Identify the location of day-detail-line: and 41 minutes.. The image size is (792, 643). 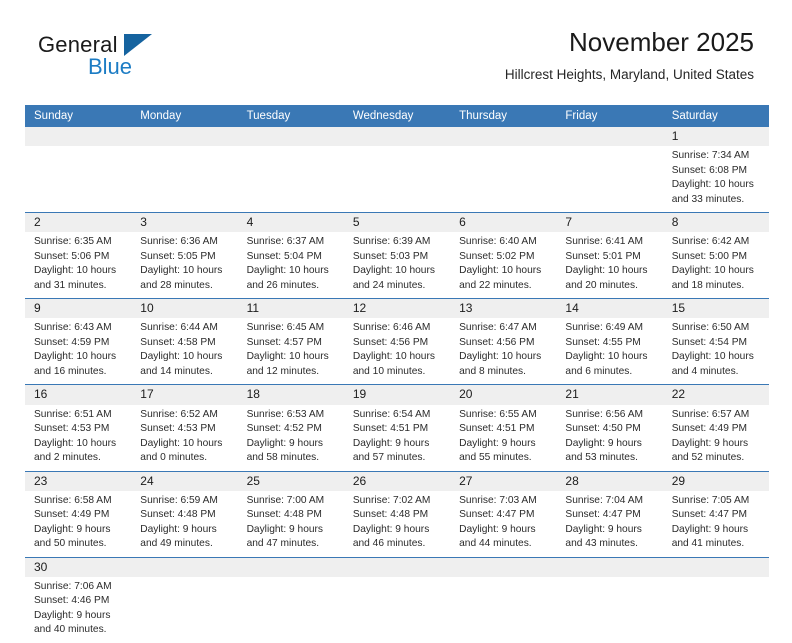
(708, 544).